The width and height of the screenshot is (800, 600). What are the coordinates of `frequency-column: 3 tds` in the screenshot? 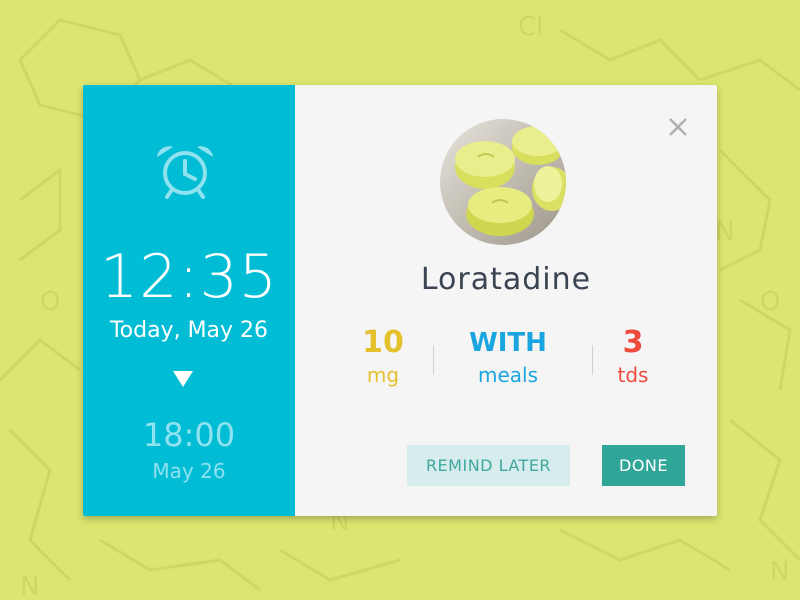 It's located at (633, 357).